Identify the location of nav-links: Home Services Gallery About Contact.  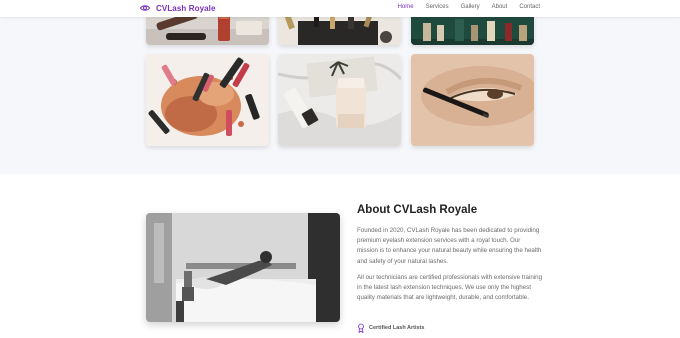
(469, 7).